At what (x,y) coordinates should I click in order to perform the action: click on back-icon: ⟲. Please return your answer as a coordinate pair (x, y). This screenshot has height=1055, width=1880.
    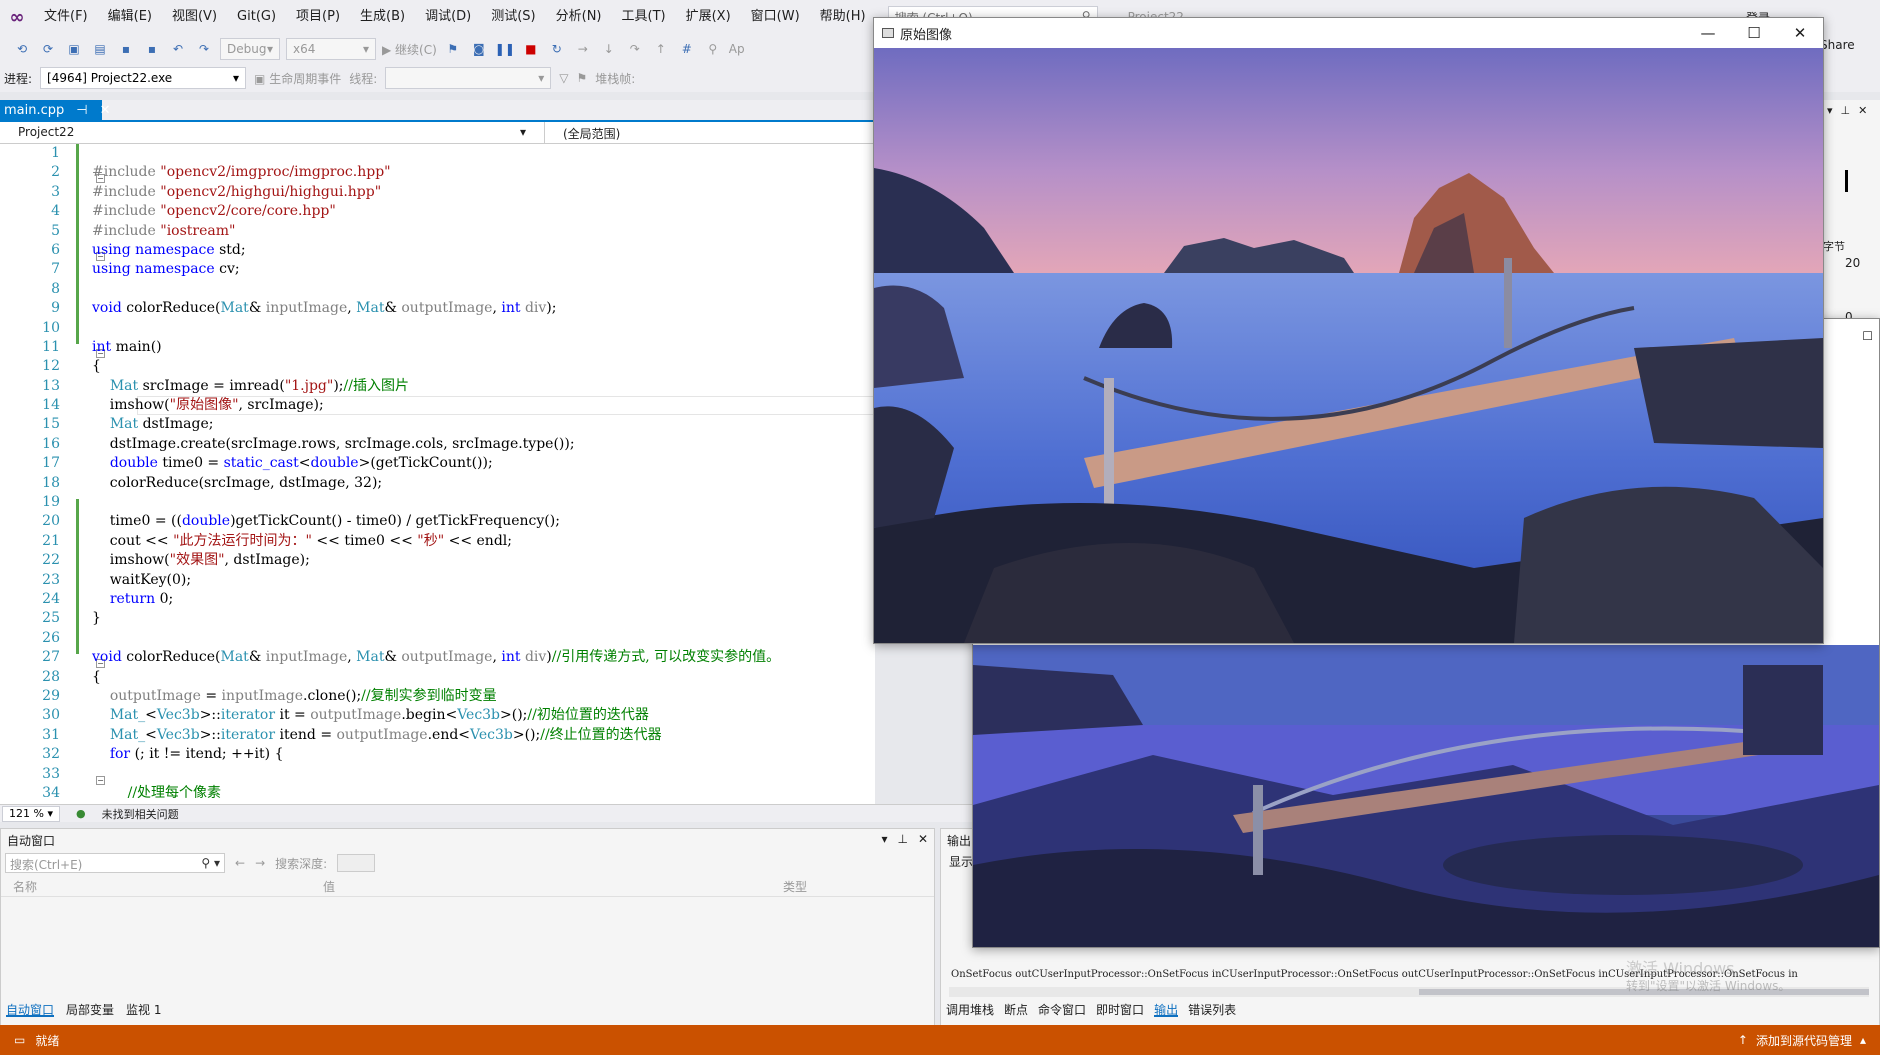
    Looking at the image, I should click on (22, 49).